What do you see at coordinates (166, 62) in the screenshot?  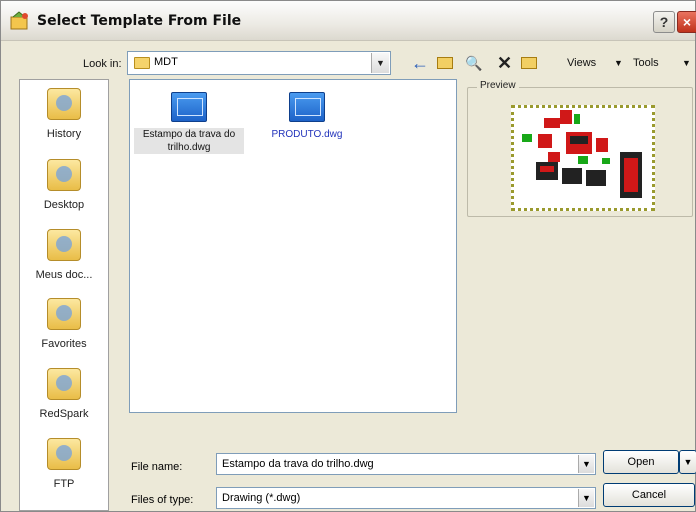 I see `look-in-value: MDT` at bounding box center [166, 62].